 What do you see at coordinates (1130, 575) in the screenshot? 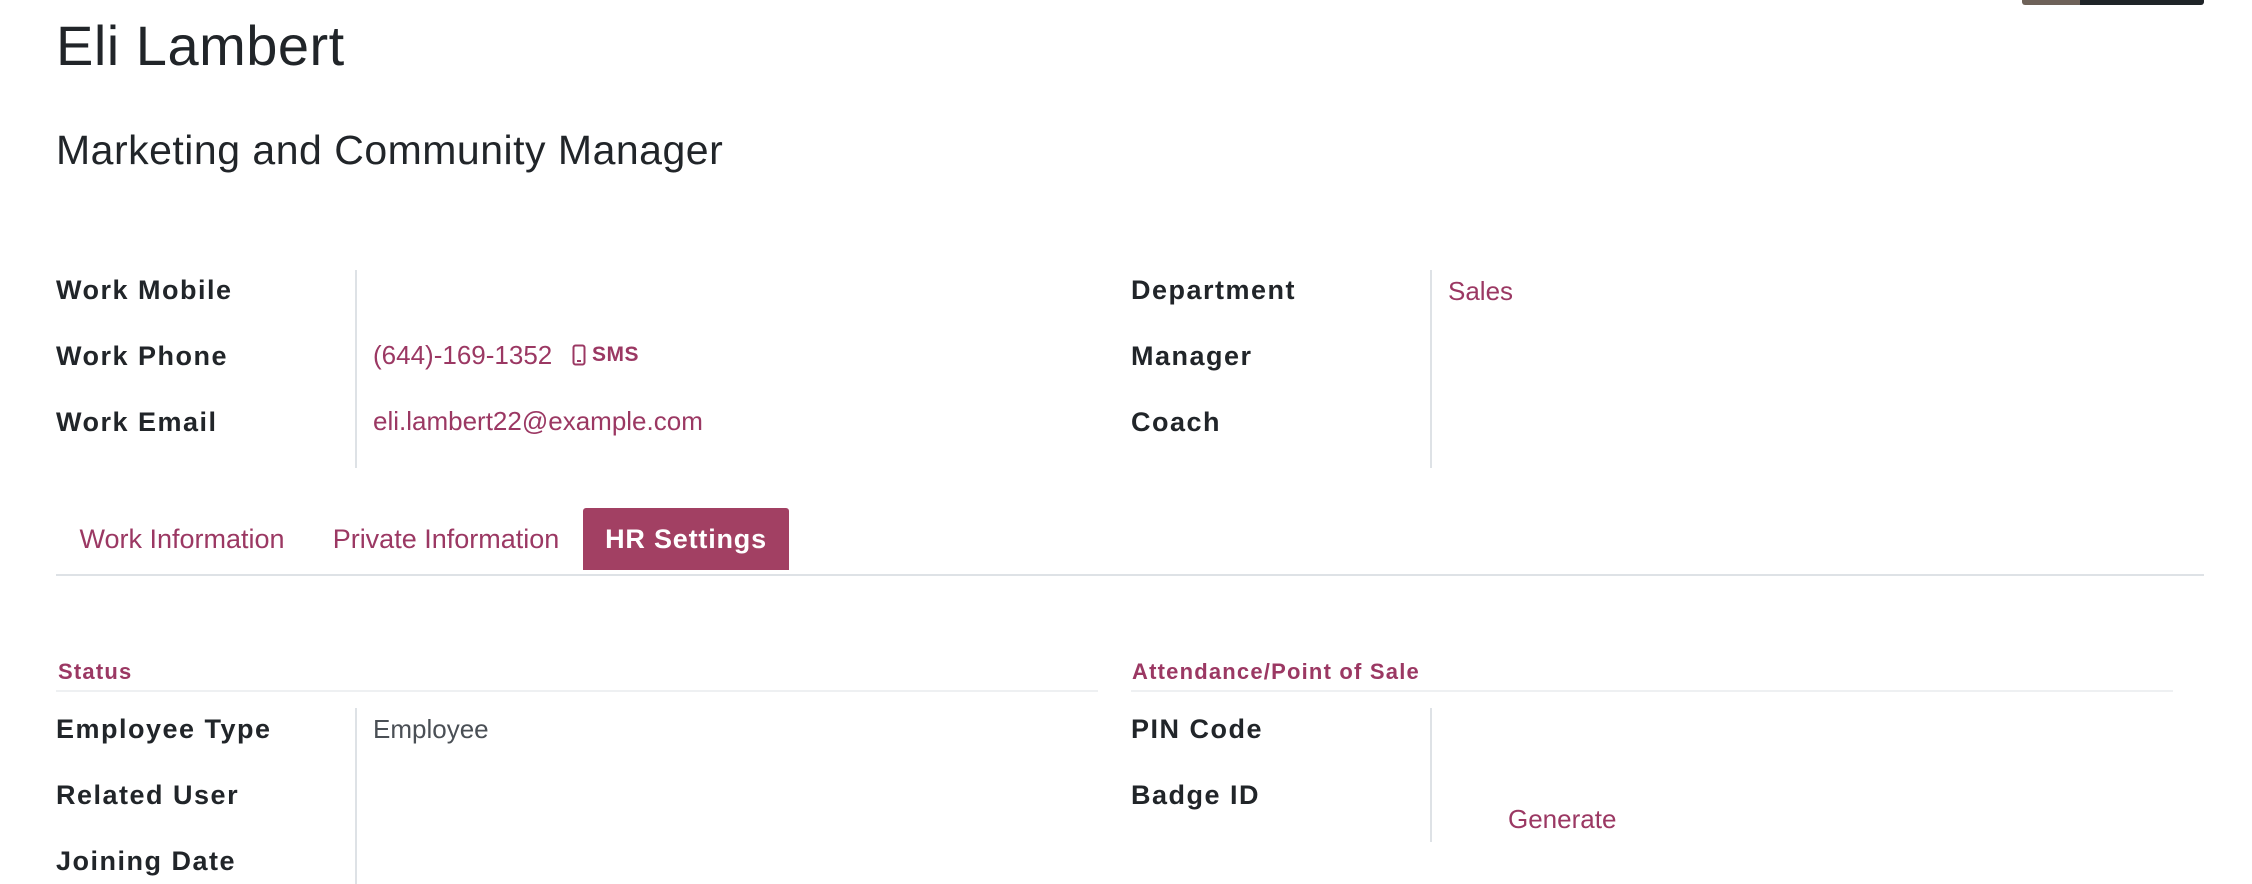
I see `tabs-divider` at bounding box center [1130, 575].